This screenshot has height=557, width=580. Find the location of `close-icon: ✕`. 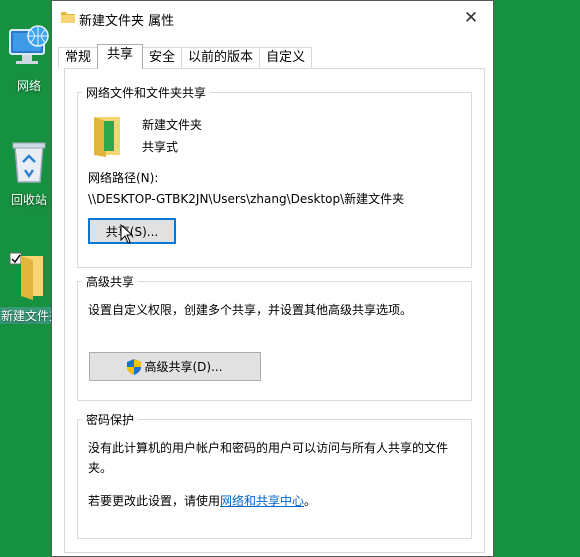

close-icon: ✕ is located at coordinates (471, 18).